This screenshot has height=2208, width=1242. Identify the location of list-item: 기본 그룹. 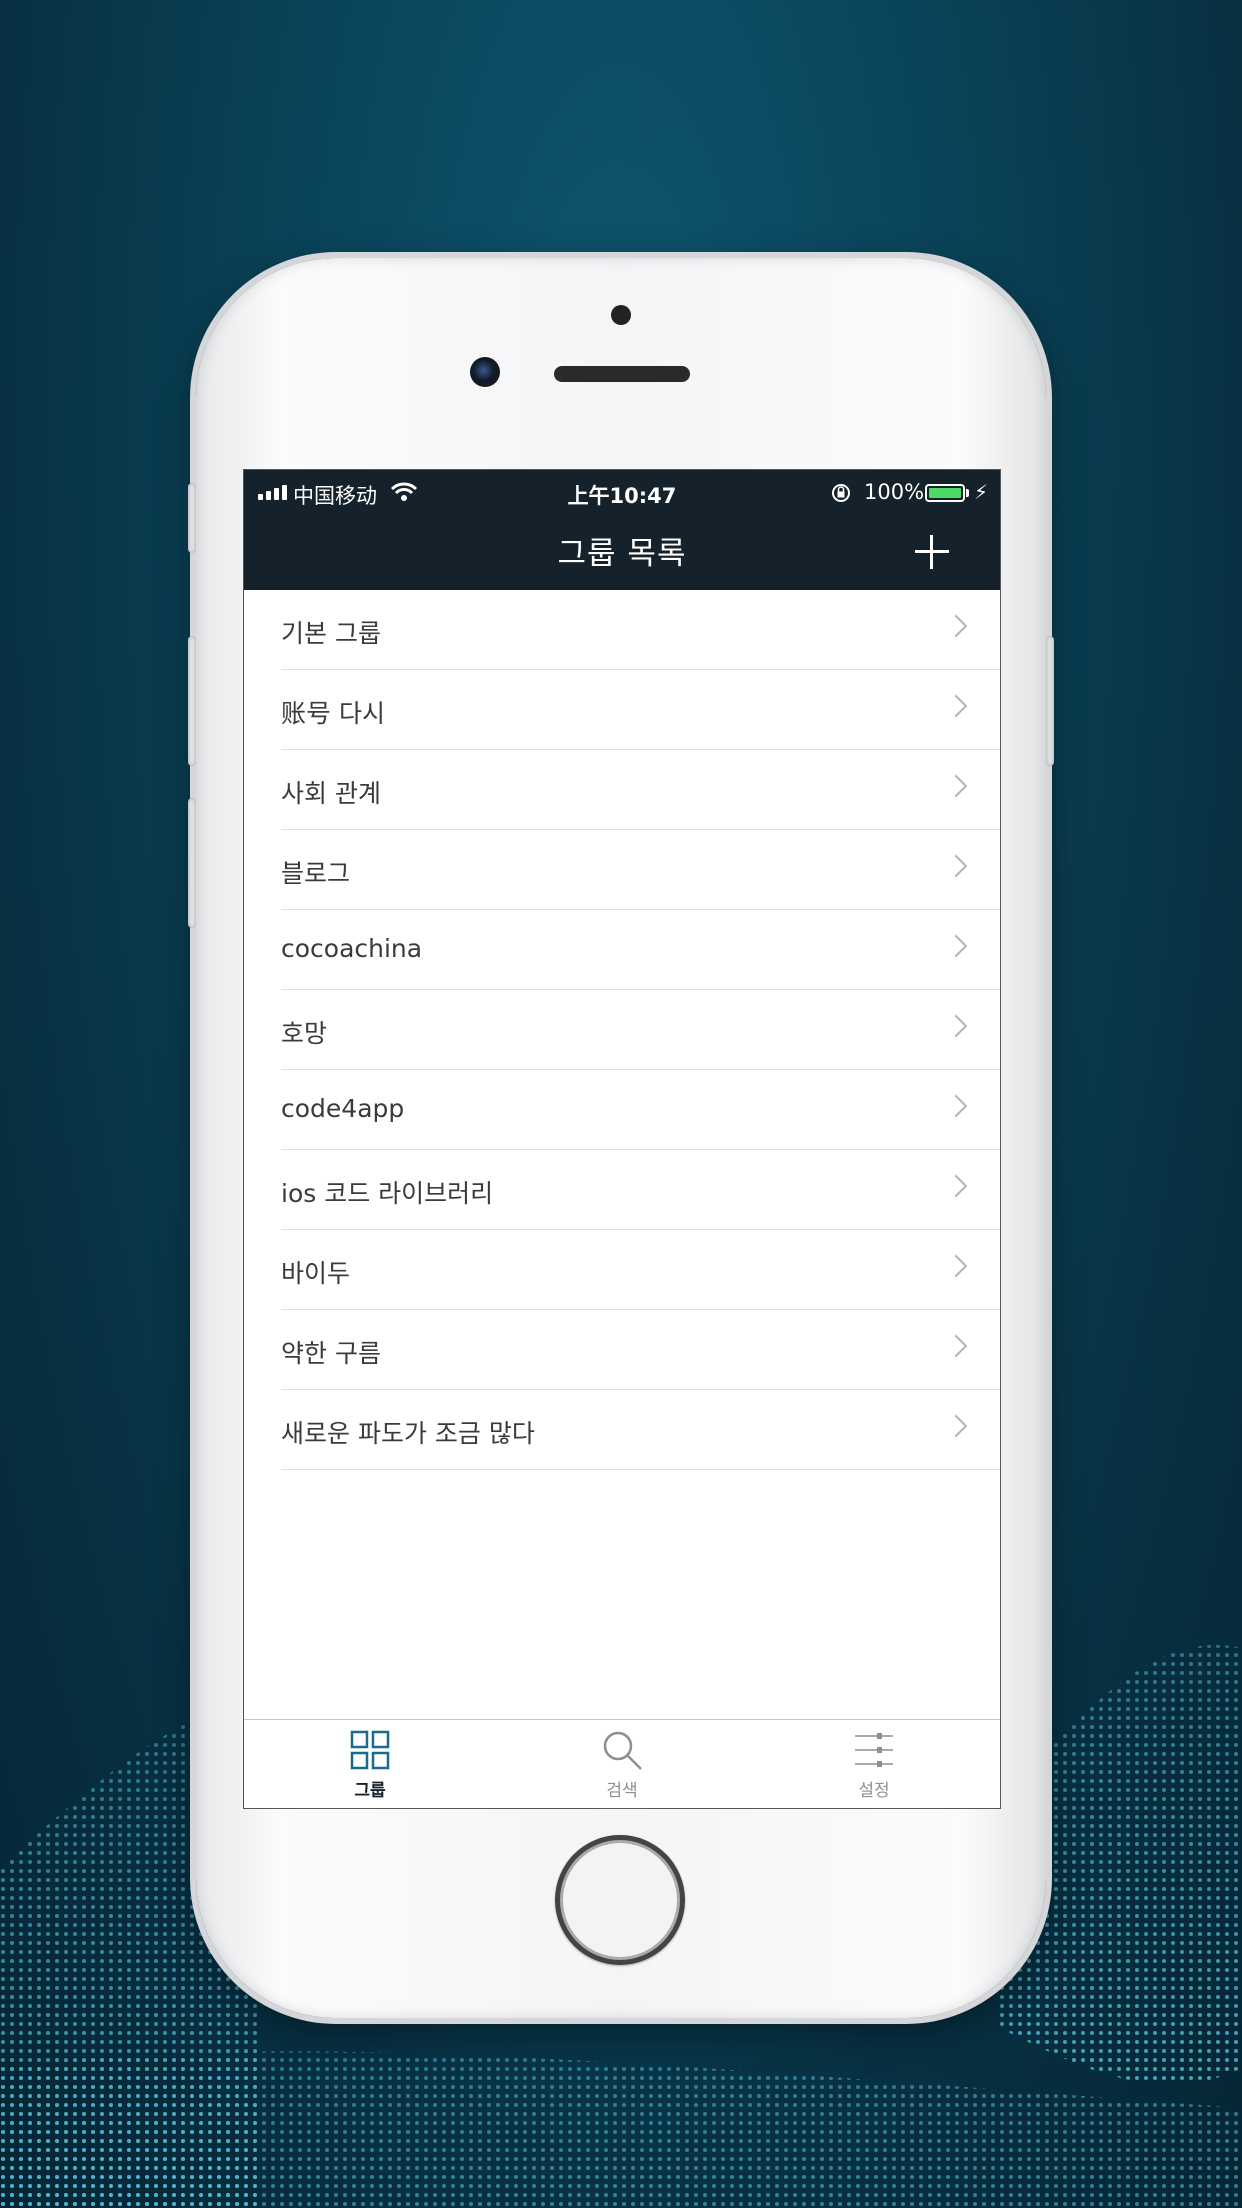
(640, 630).